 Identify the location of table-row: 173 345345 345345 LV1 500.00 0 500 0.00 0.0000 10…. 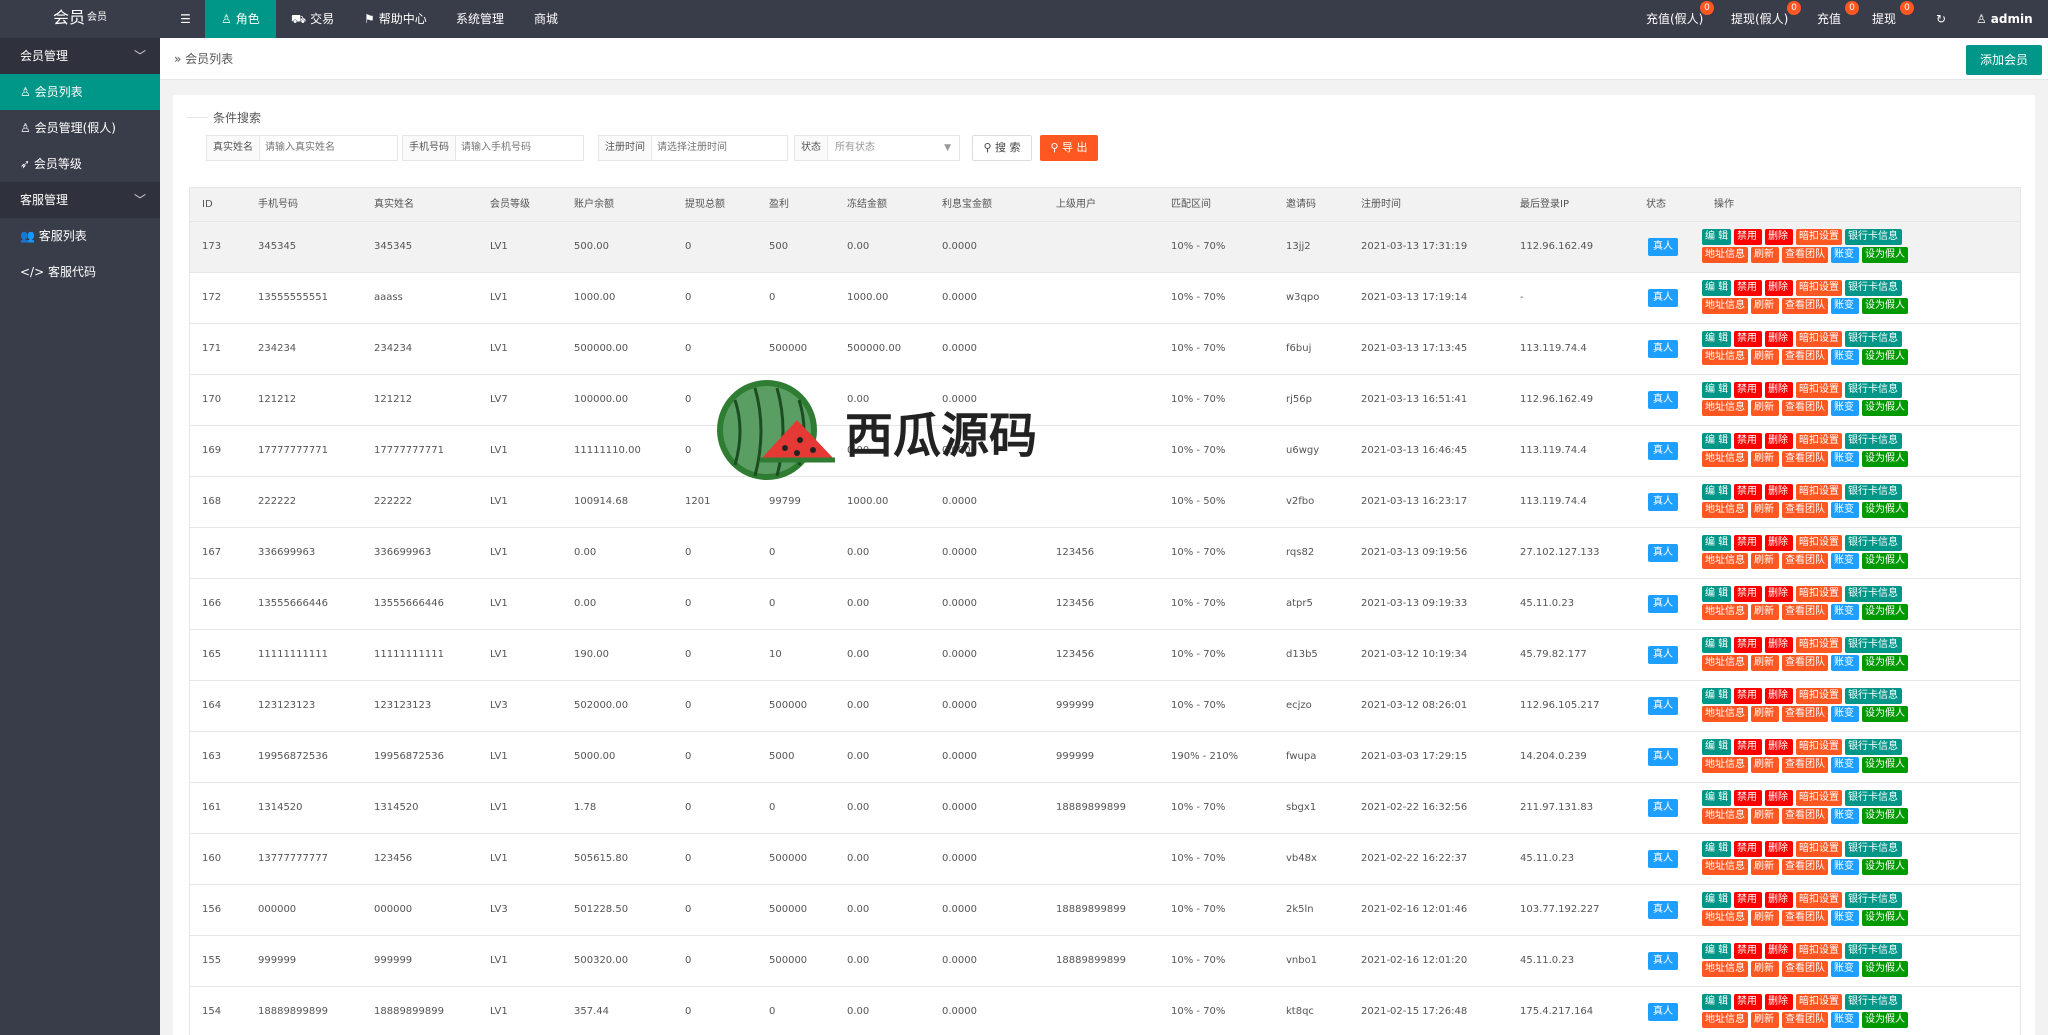
(1105, 247).